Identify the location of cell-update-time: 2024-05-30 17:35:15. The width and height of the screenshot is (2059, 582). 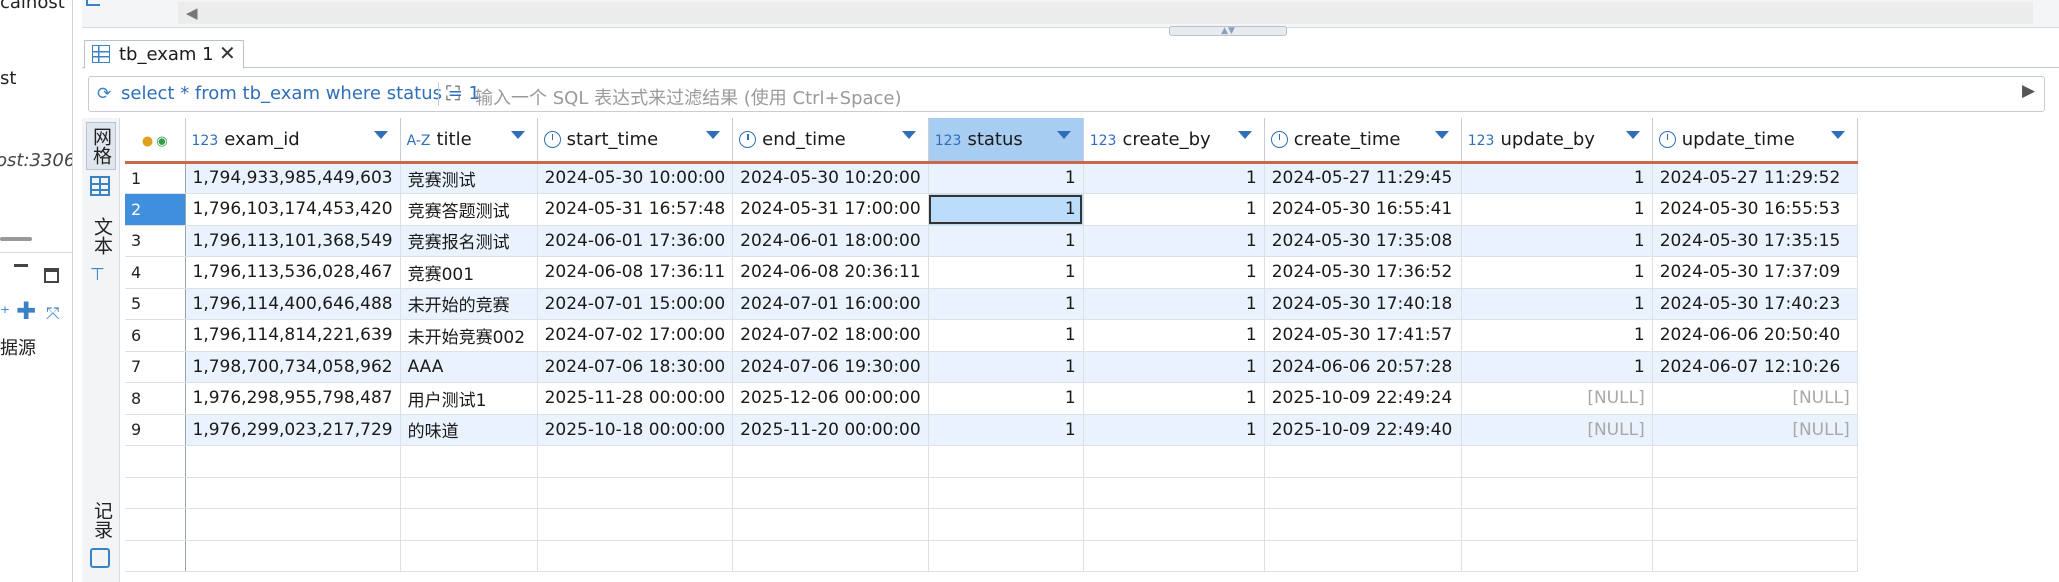
(1755, 241).